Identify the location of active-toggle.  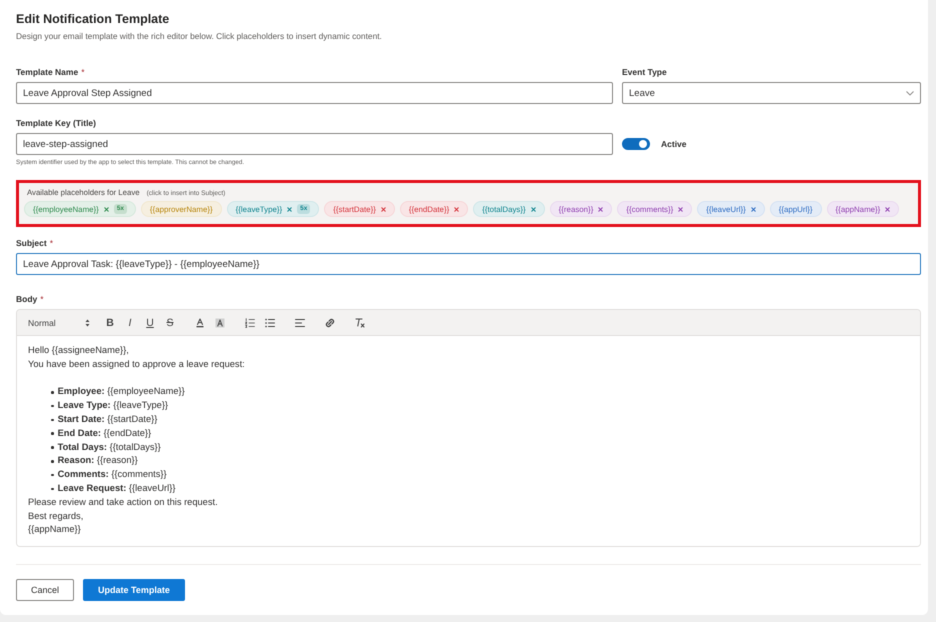
(636, 144).